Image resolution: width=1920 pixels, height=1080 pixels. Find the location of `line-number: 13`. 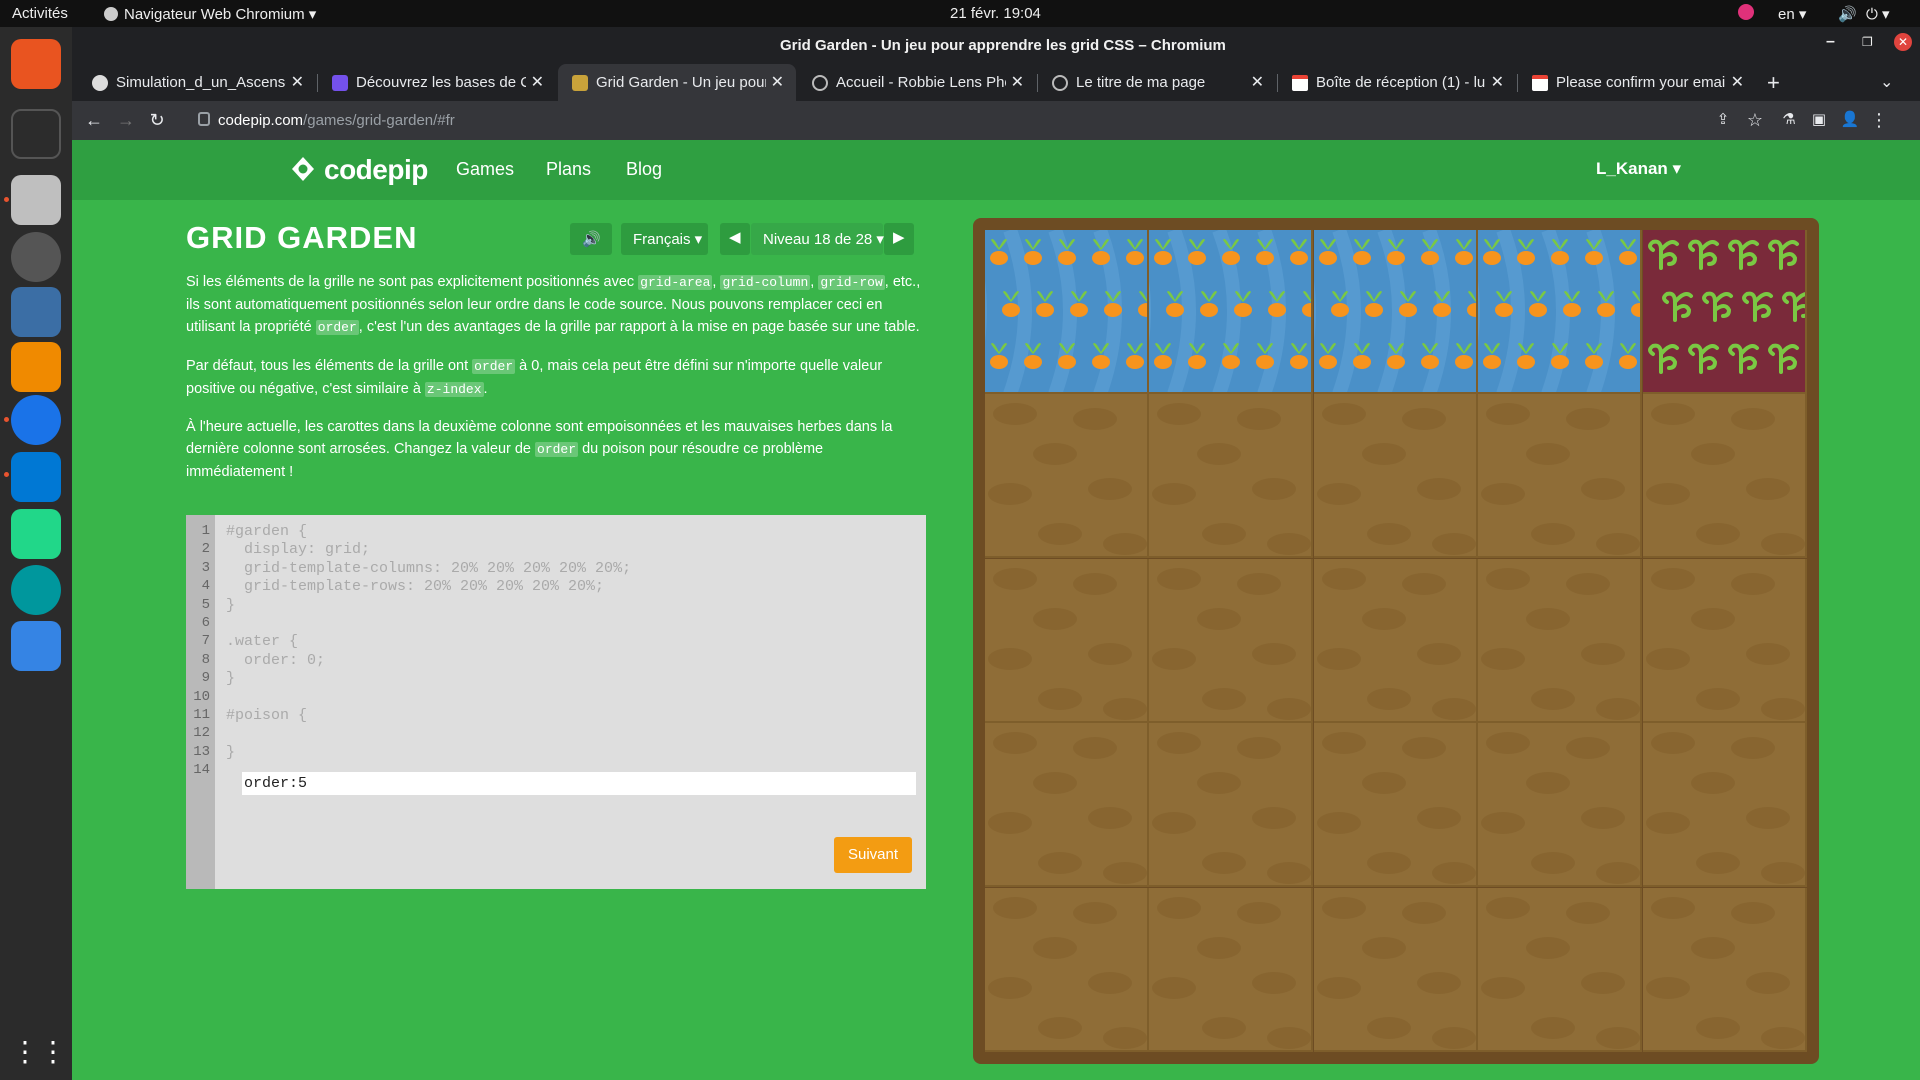

line-number: 13 is located at coordinates (201, 751).